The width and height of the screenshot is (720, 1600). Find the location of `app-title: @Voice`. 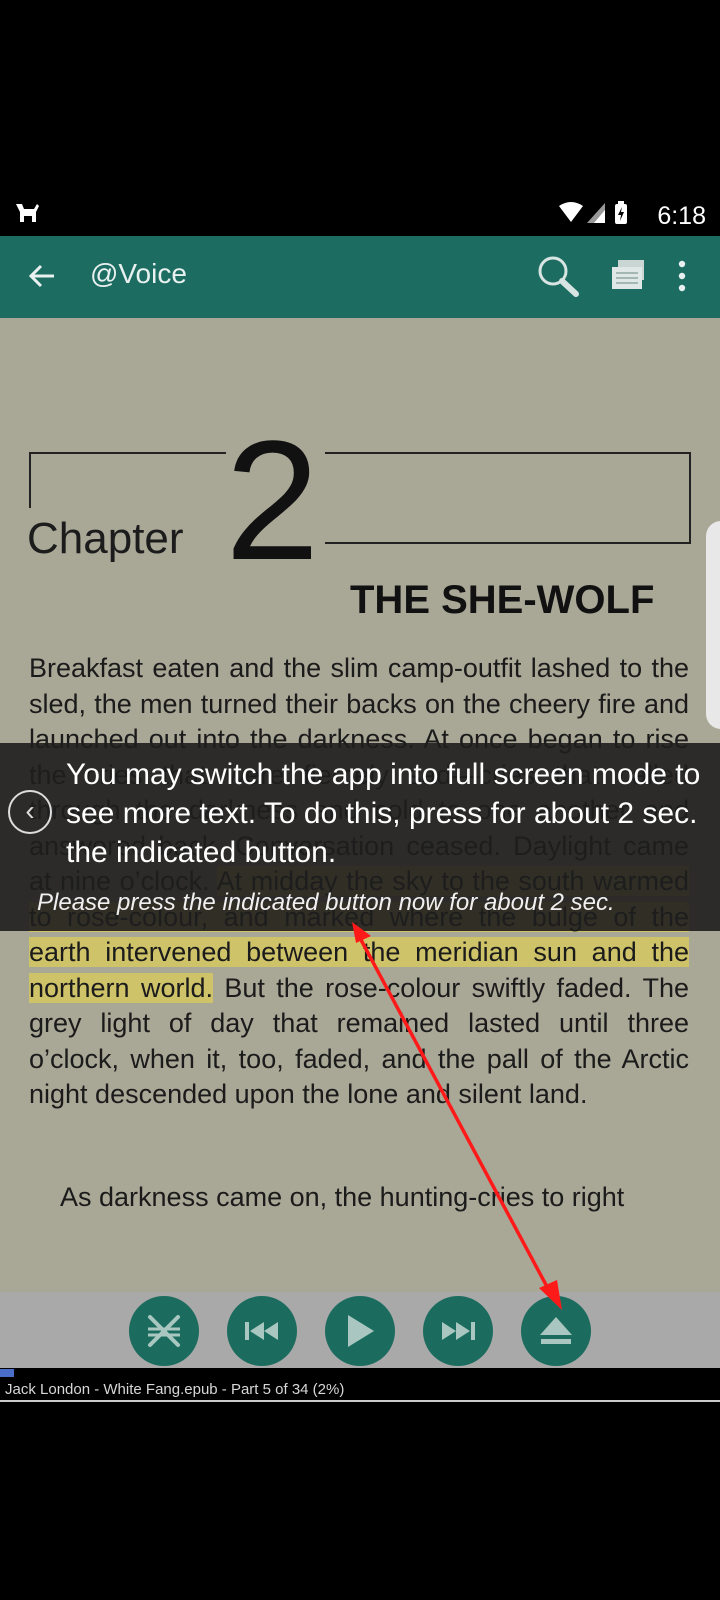

app-title: @Voice is located at coordinates (138, 273).